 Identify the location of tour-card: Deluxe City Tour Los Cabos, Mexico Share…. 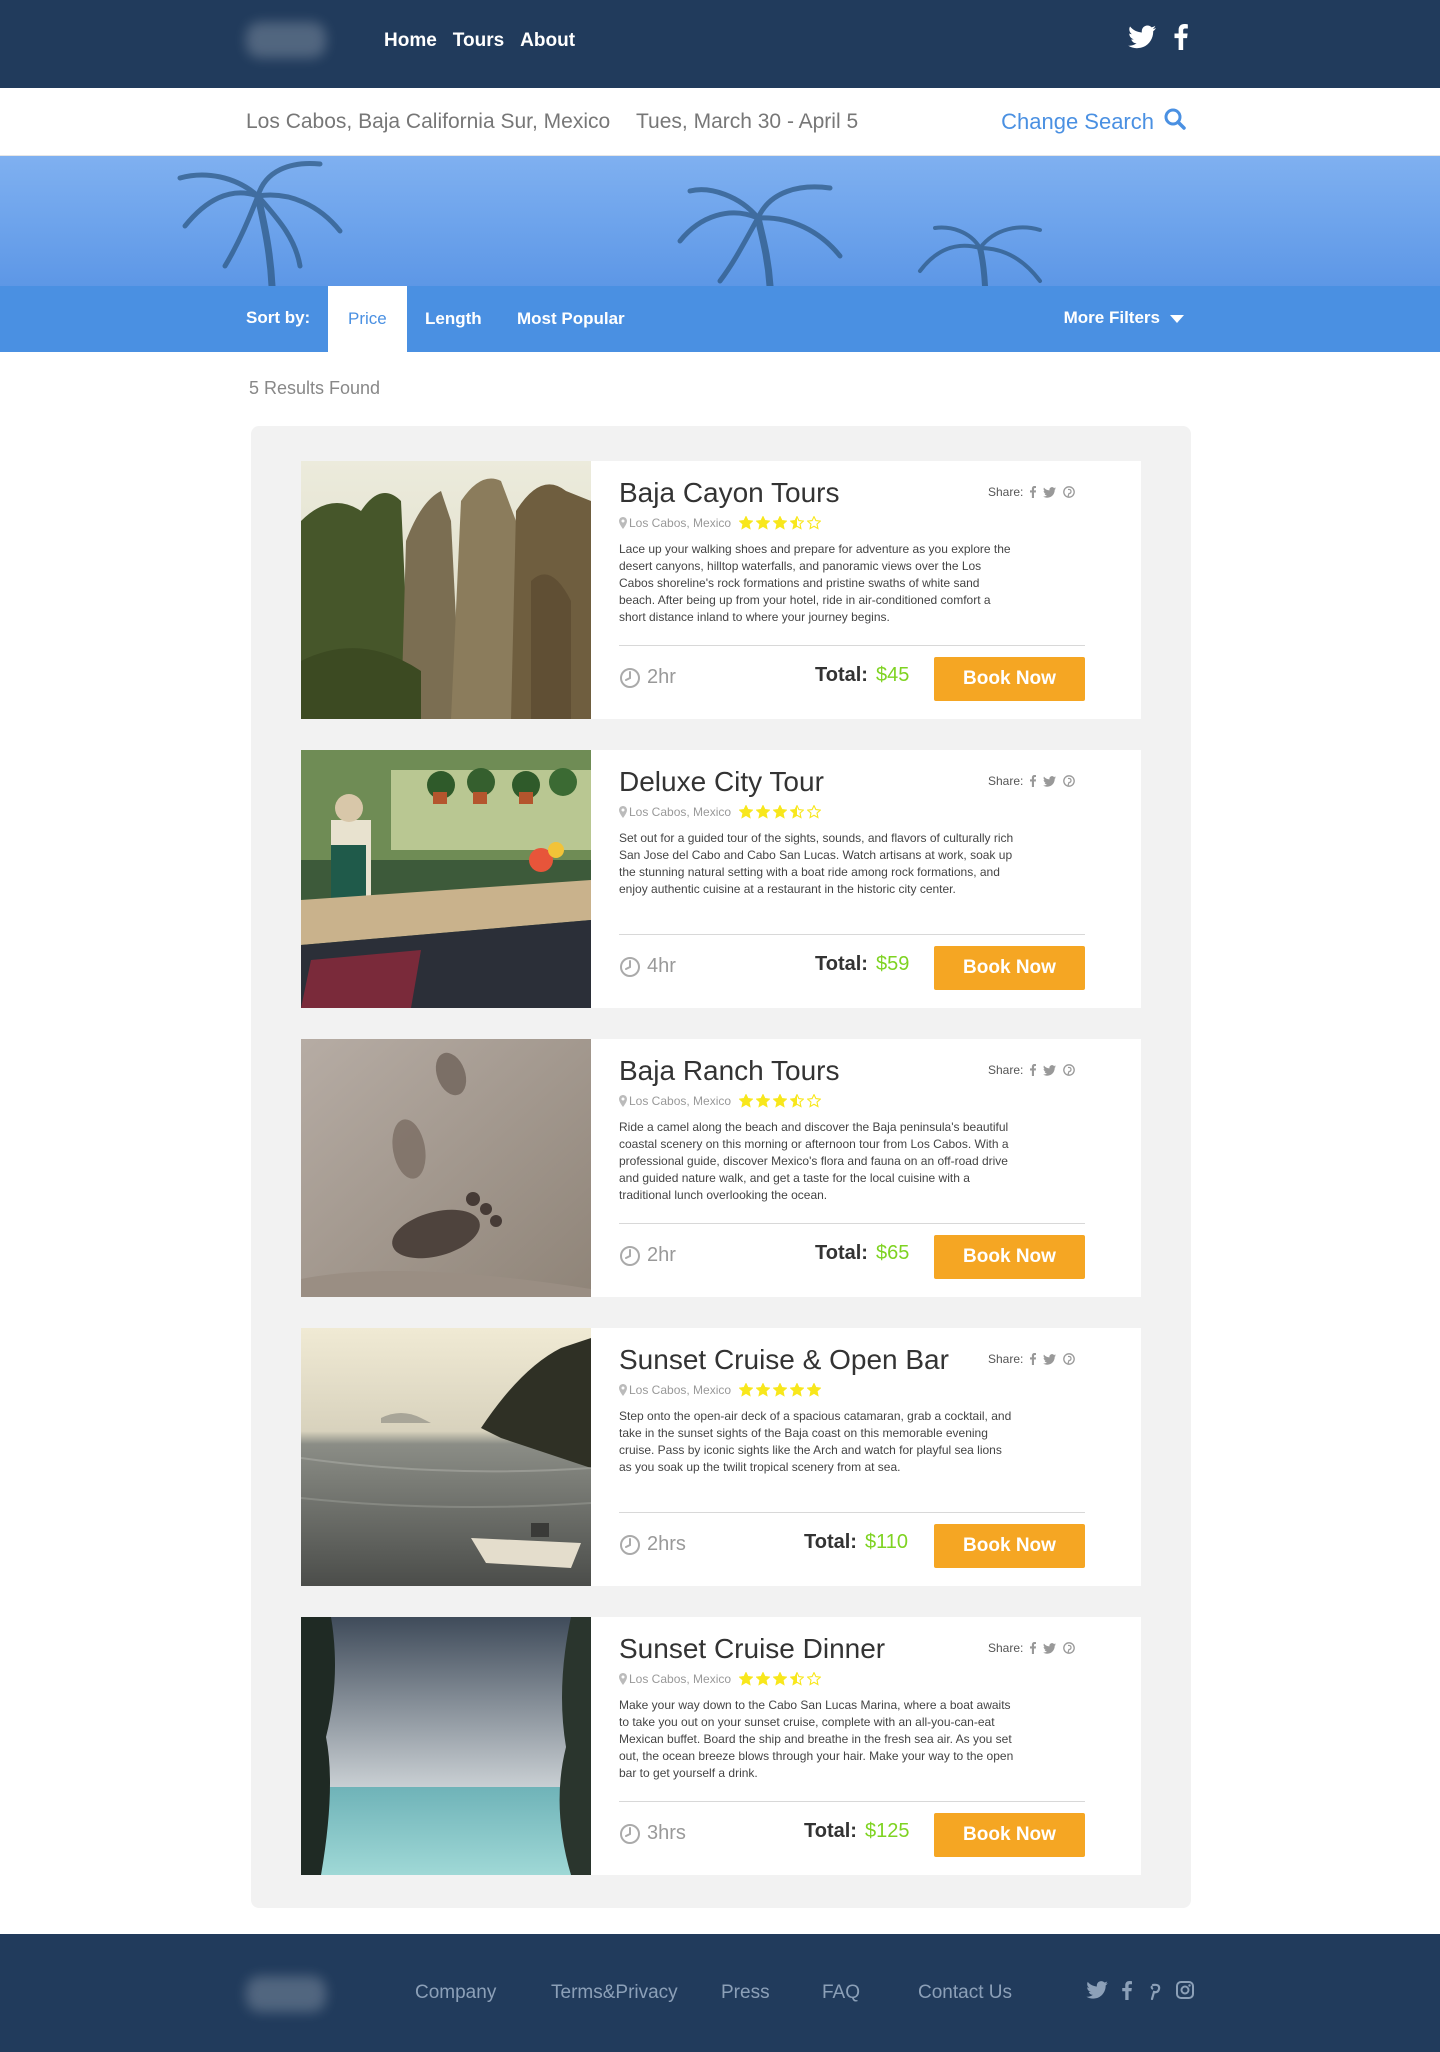
(721, 879).